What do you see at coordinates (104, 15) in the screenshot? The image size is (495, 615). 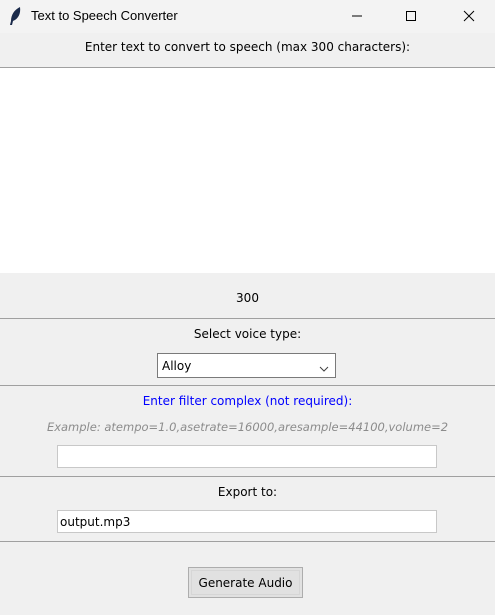 I see `window-title: Text to Speech Converter` at bounding box center [104, 15].